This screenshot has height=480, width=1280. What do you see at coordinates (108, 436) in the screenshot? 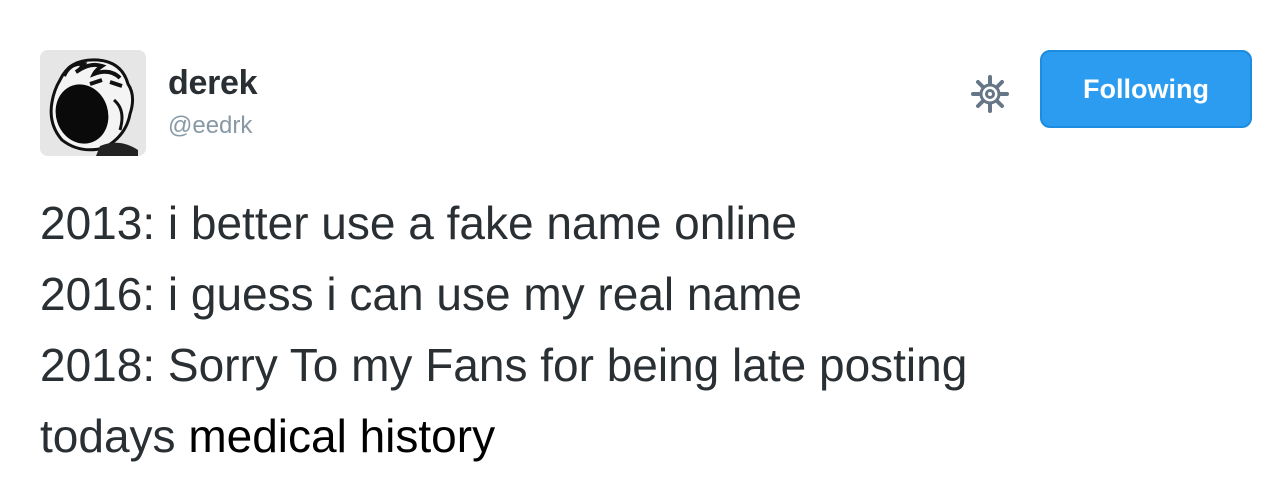
I see `tweet-line-4-start: todays` at bounding box center [108, 436].